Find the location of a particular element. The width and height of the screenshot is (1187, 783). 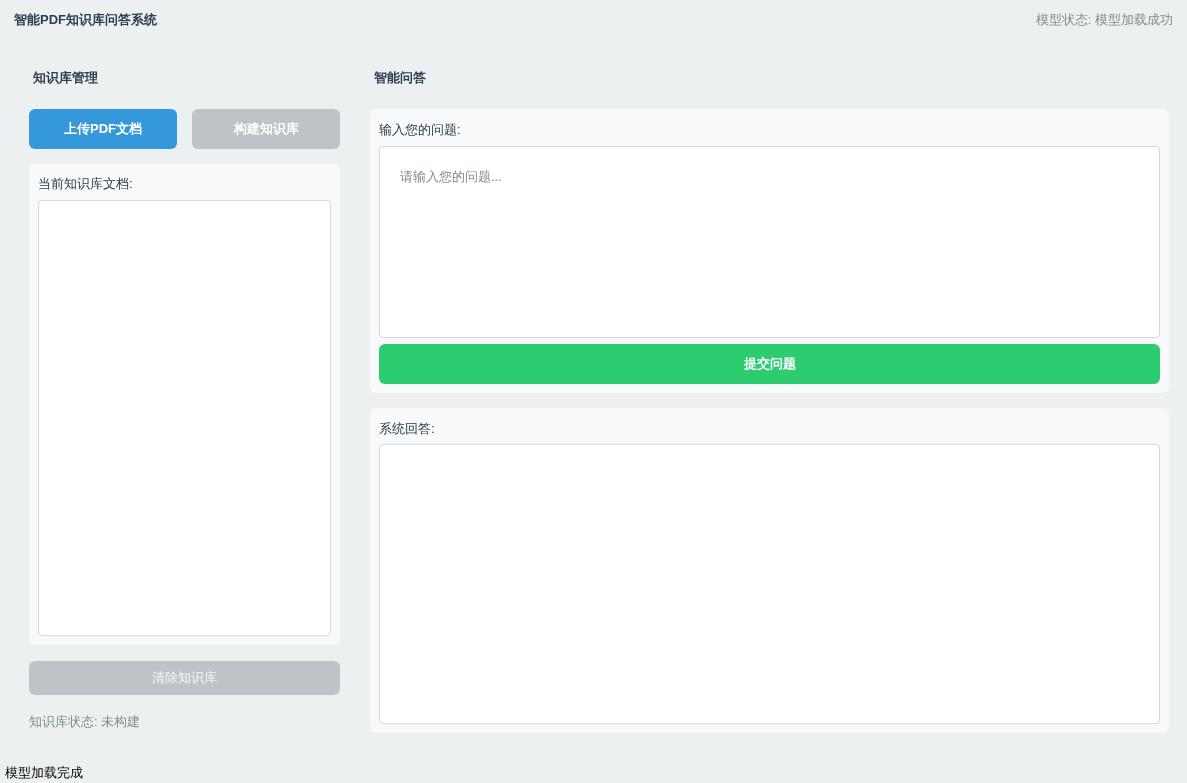

section-heading: 知识库管理 is located at coordinates (65, 78).